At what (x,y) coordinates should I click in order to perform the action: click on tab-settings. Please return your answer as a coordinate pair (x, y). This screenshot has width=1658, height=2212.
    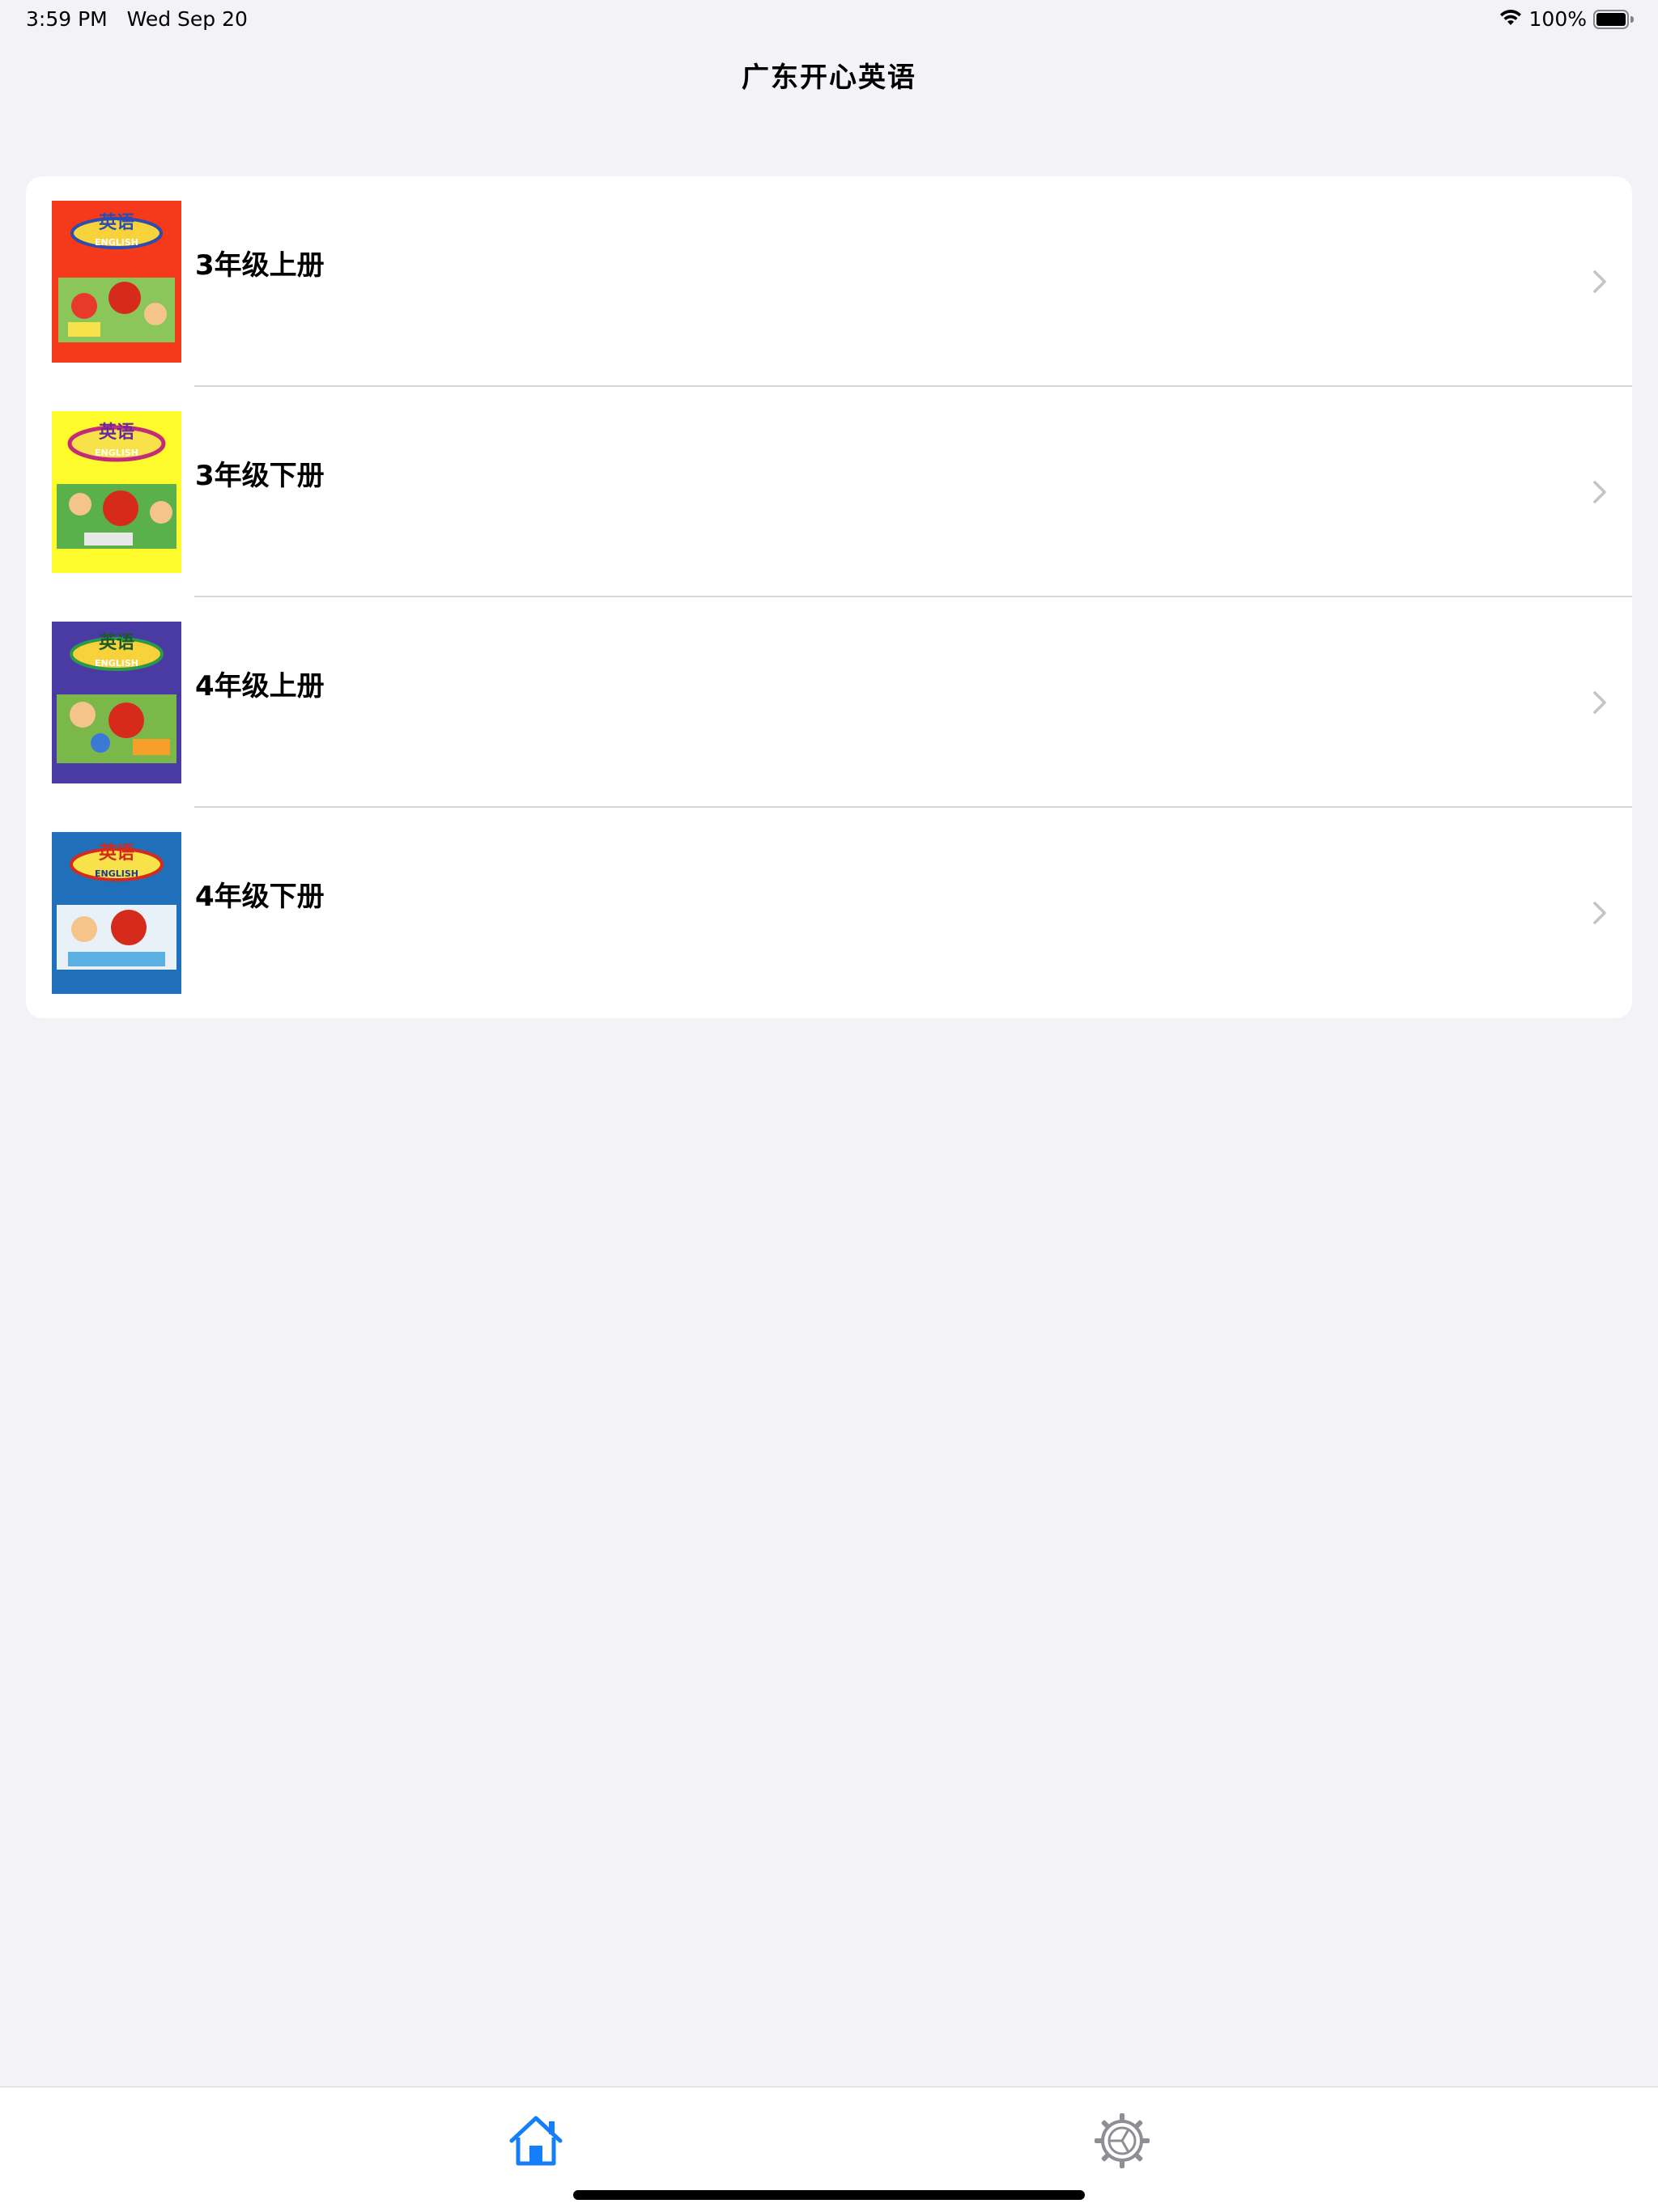
    Looking at the image, I should click on (1122, 2141).